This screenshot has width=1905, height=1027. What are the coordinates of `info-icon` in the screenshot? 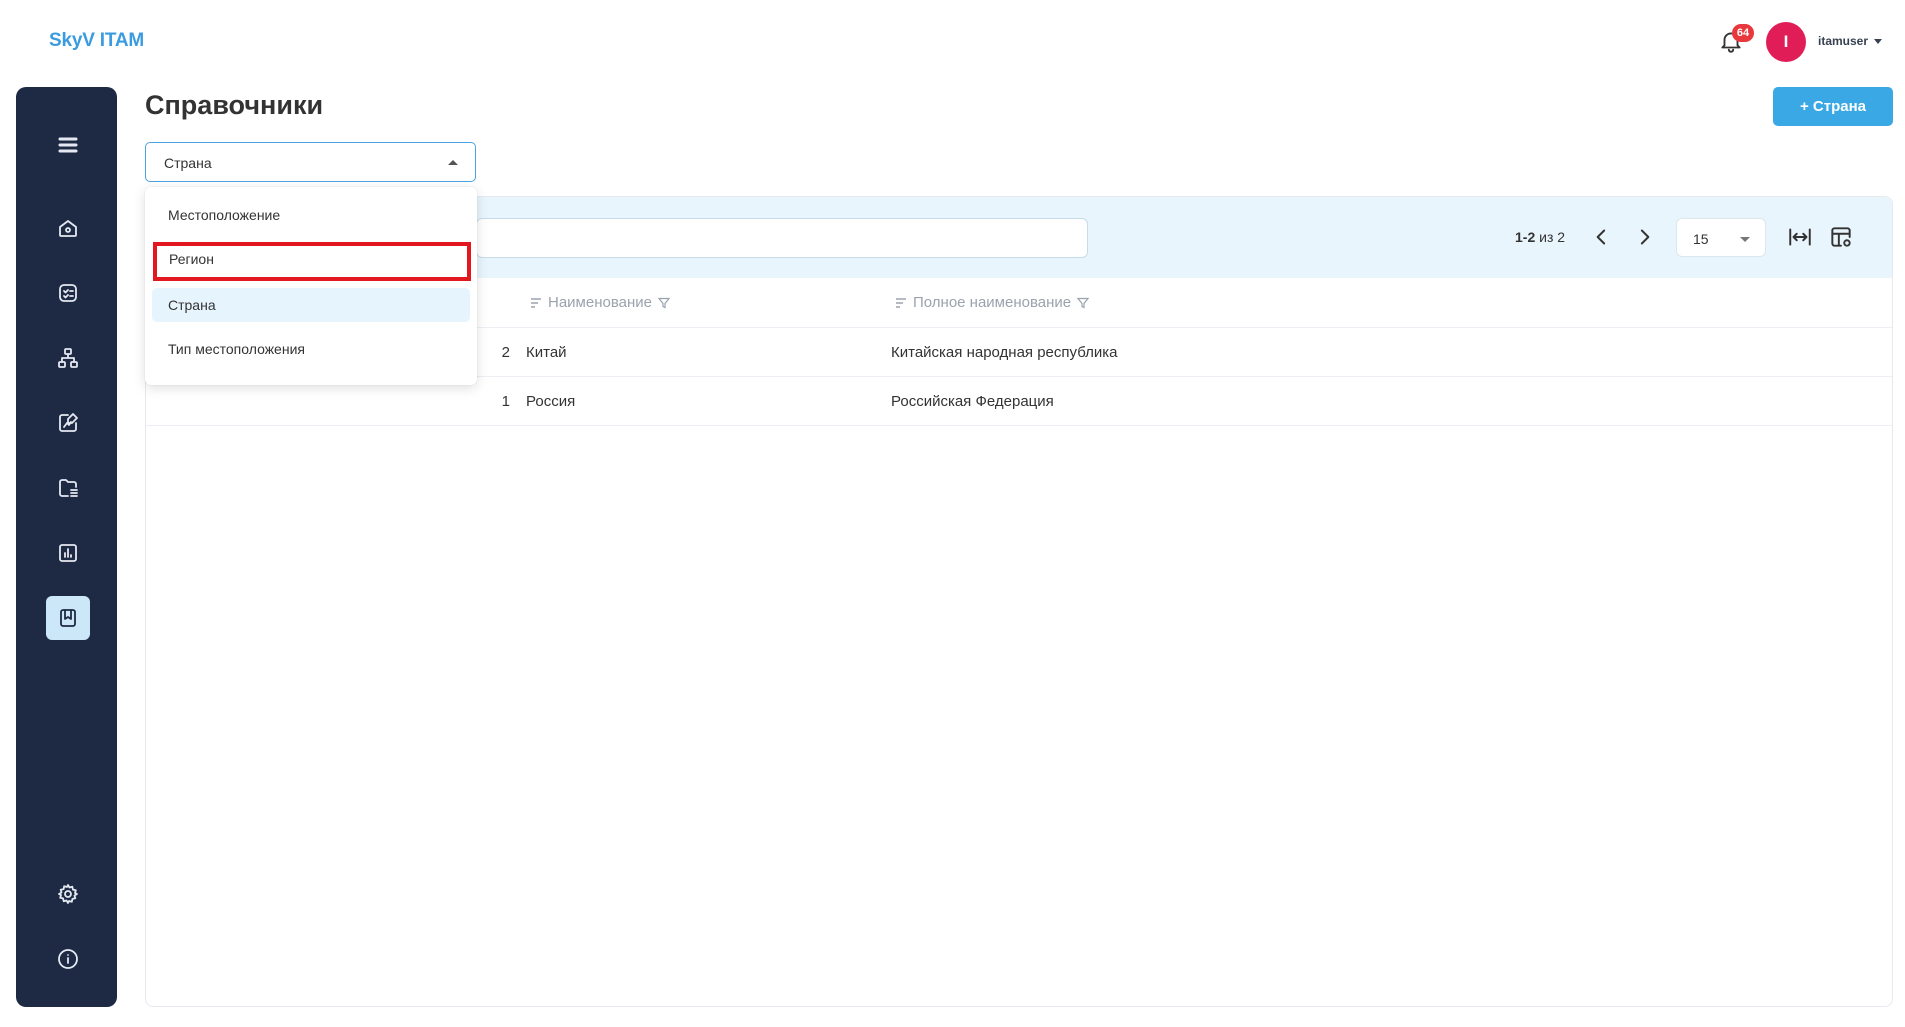 It's located at (68, 959).